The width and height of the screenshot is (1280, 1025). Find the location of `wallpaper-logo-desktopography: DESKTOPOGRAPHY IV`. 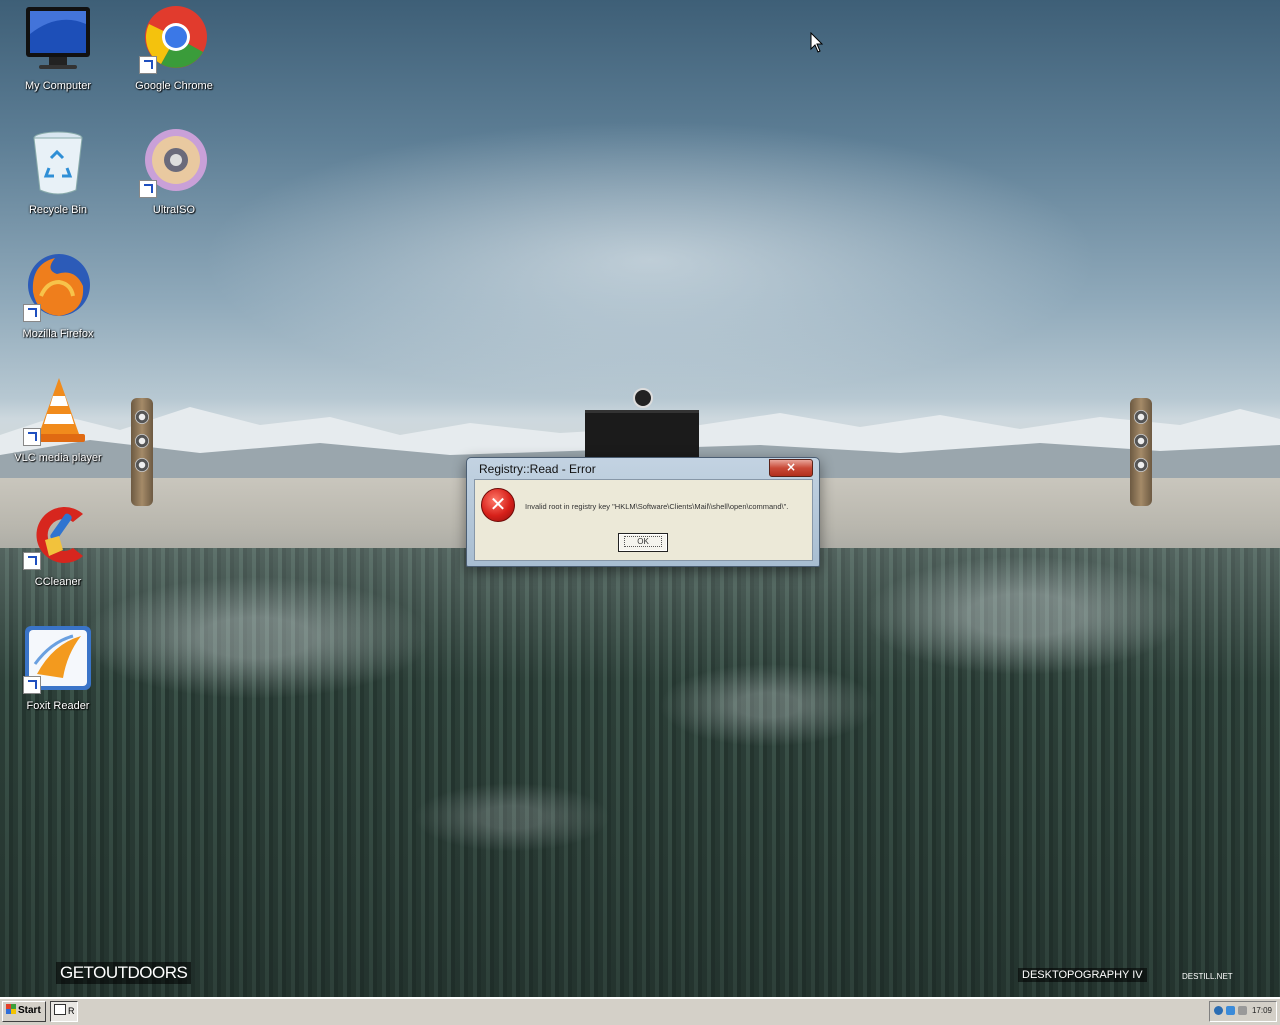

wallpaper-logo-desktopography: DESKTOPOGRAPHY IV is located at coordinates (1082, 975).